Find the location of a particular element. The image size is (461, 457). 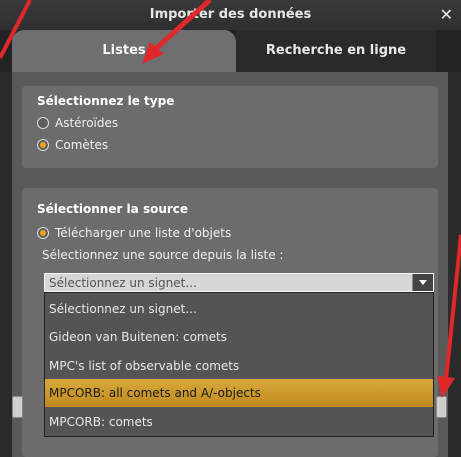

tab-listes: Listes is located at coordinates (124, 51).